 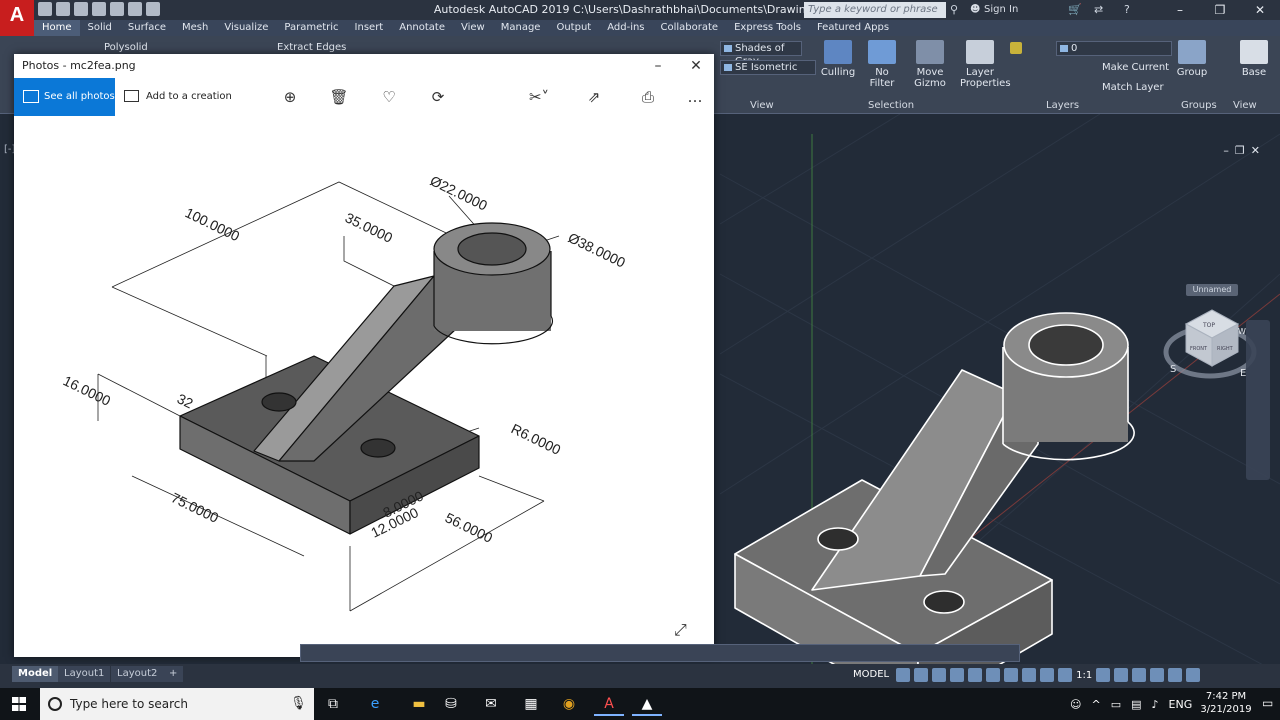 I want to click on tray-overflow-icon: ^, so click(x=1095, y=704).